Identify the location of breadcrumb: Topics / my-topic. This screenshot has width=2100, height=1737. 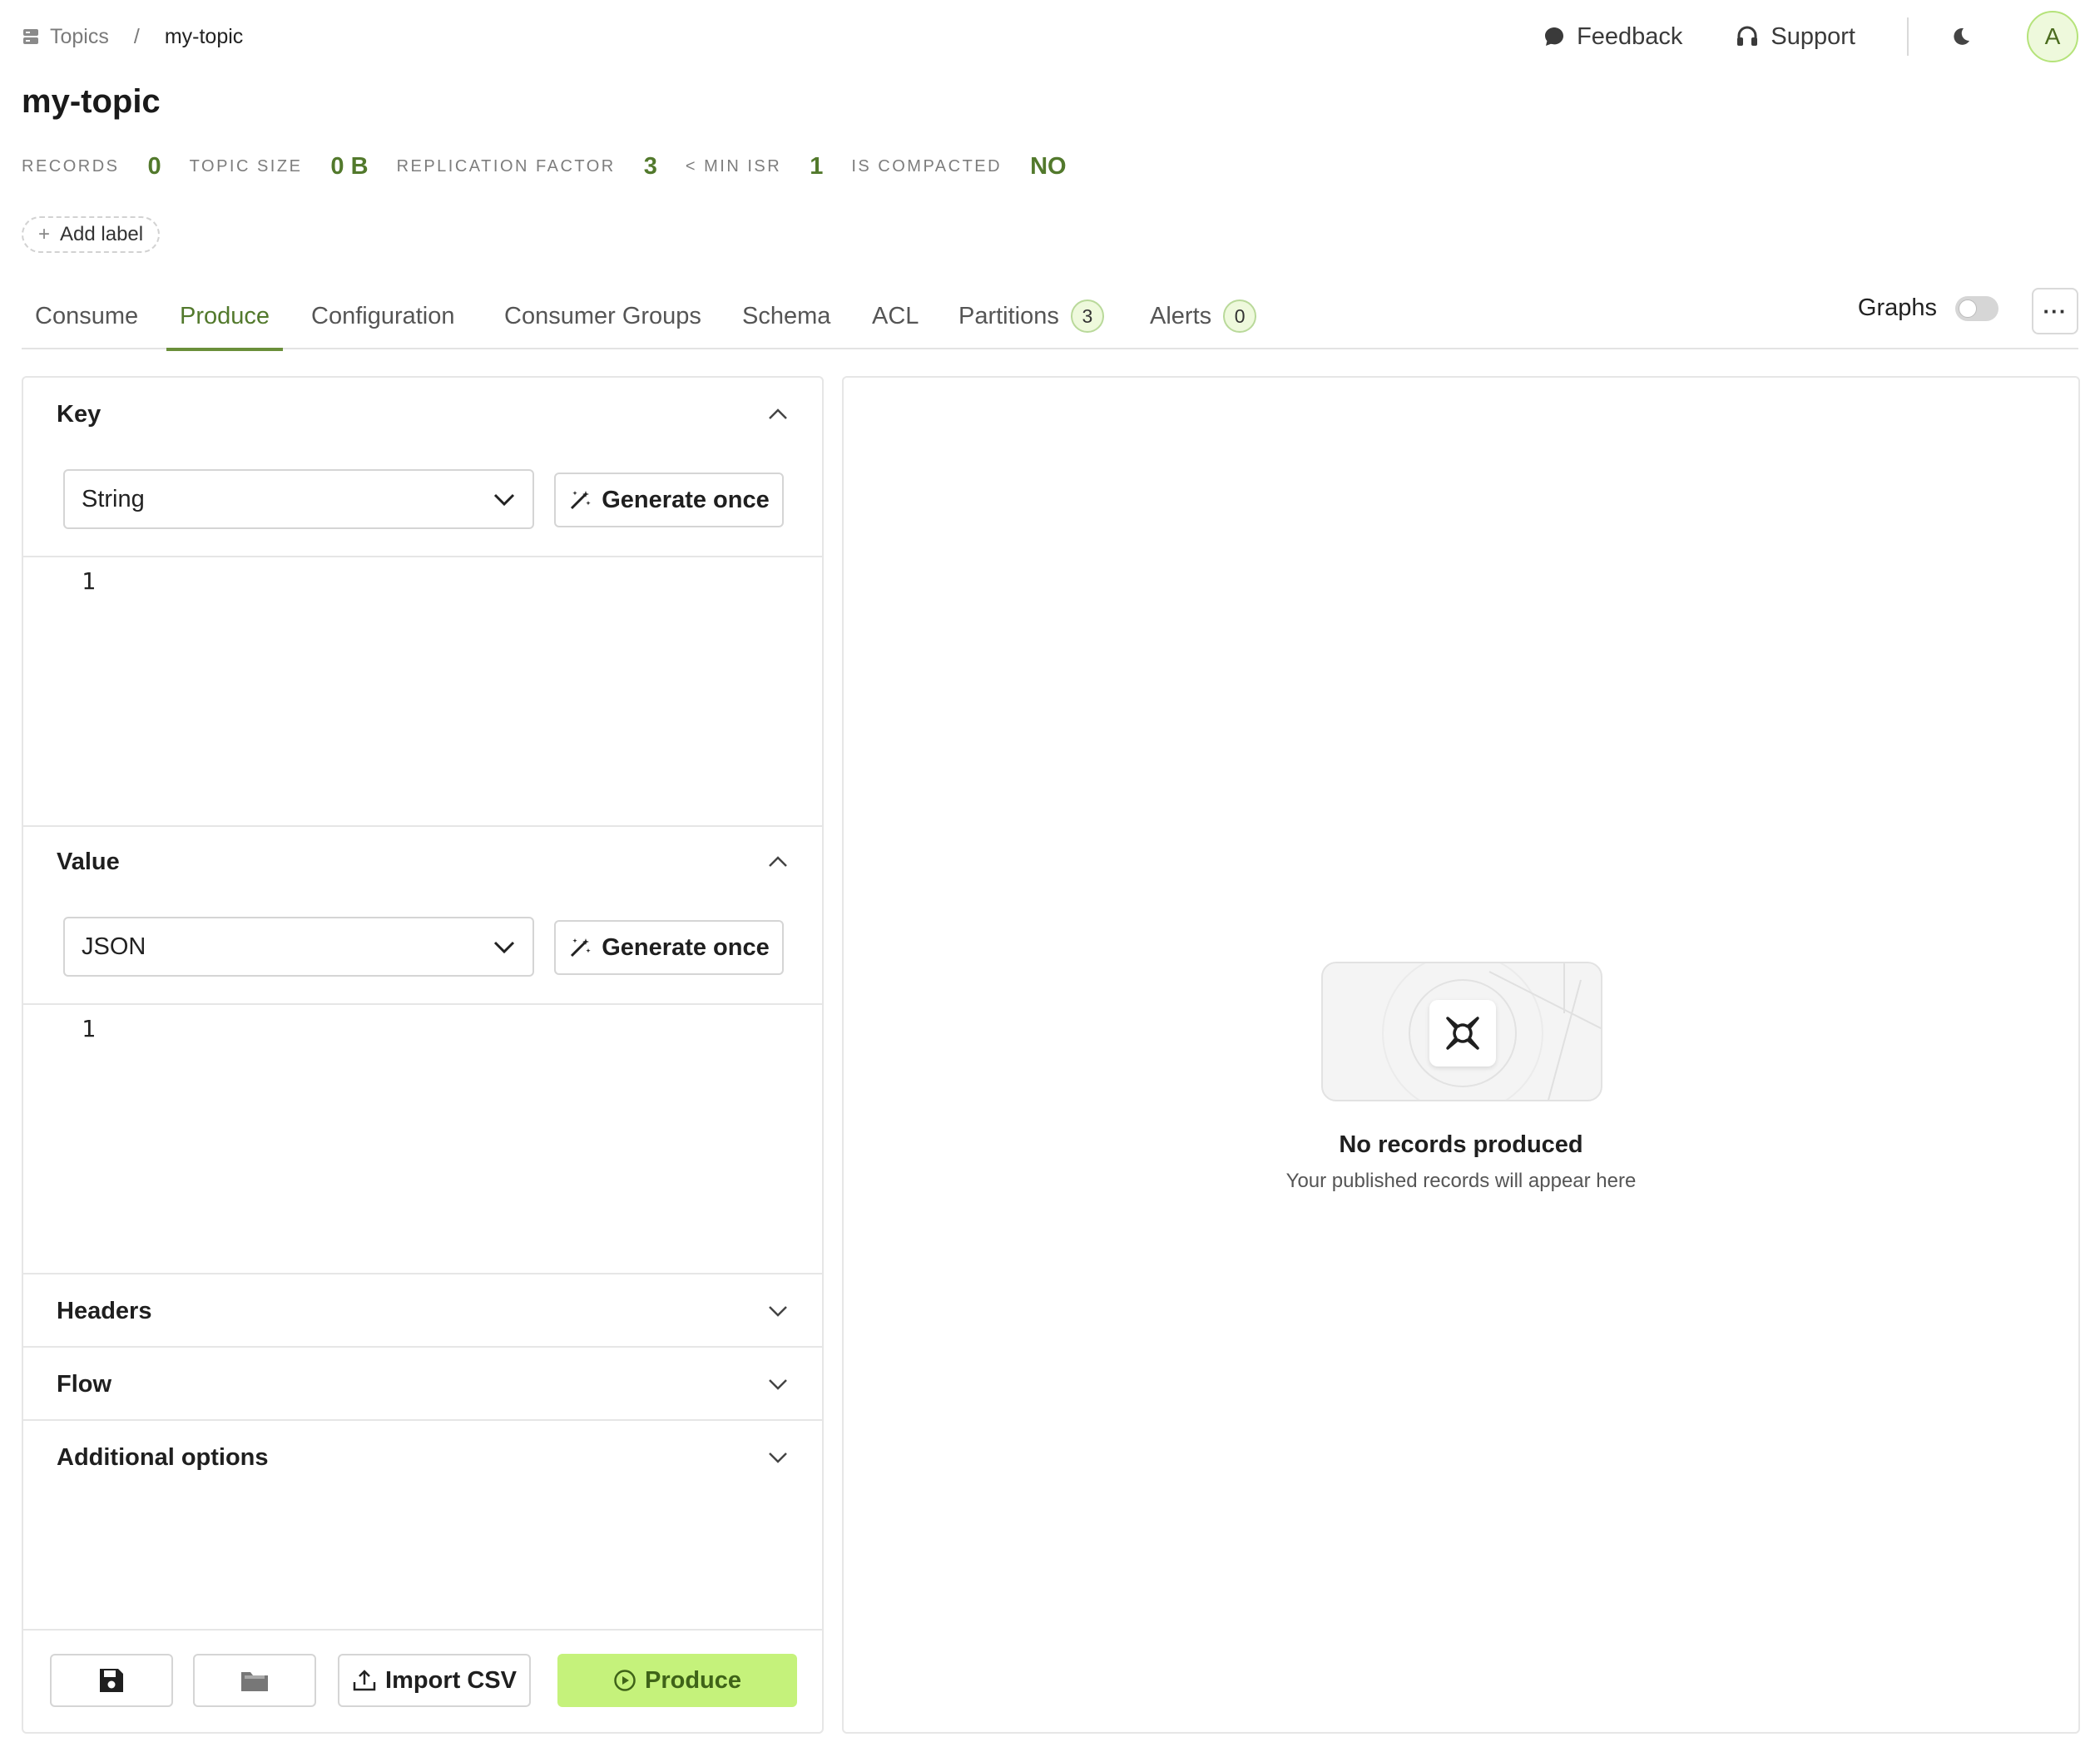
(132, 37).